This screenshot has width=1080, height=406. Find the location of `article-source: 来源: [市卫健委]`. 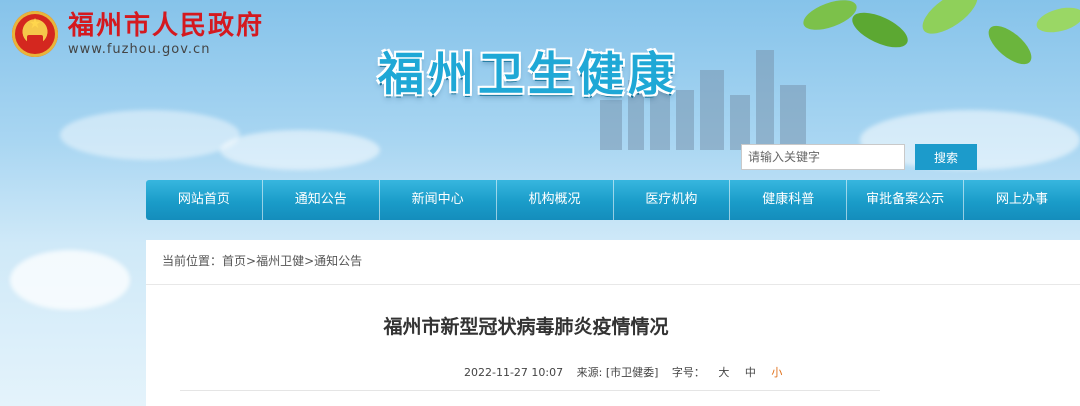

article-source: 来源: [市卫健委] is located at coordinates (617, 372).